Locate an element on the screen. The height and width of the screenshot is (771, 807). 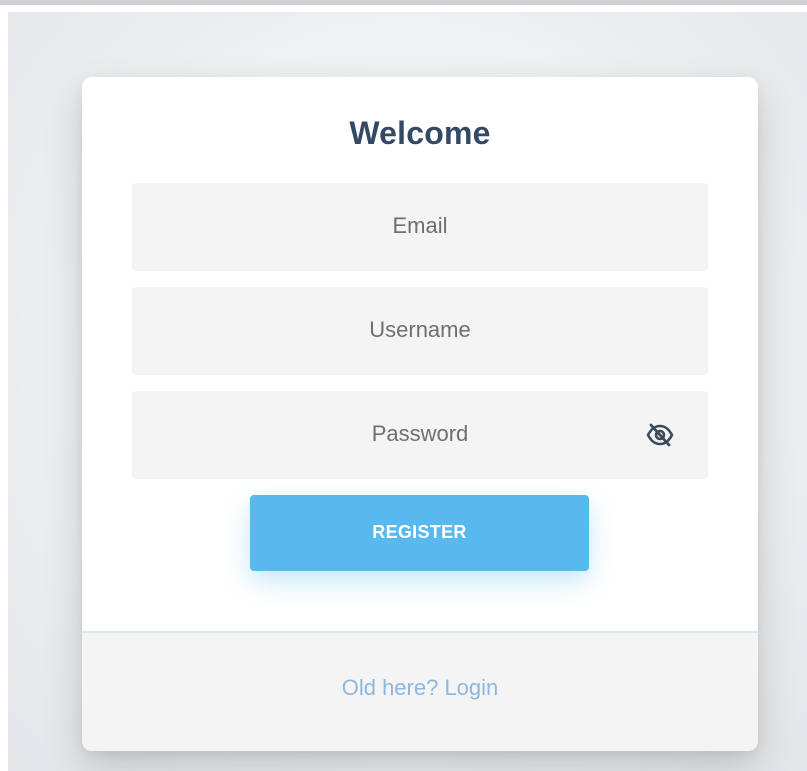
username-placeholder: Username is located at coordinates (420, 329).